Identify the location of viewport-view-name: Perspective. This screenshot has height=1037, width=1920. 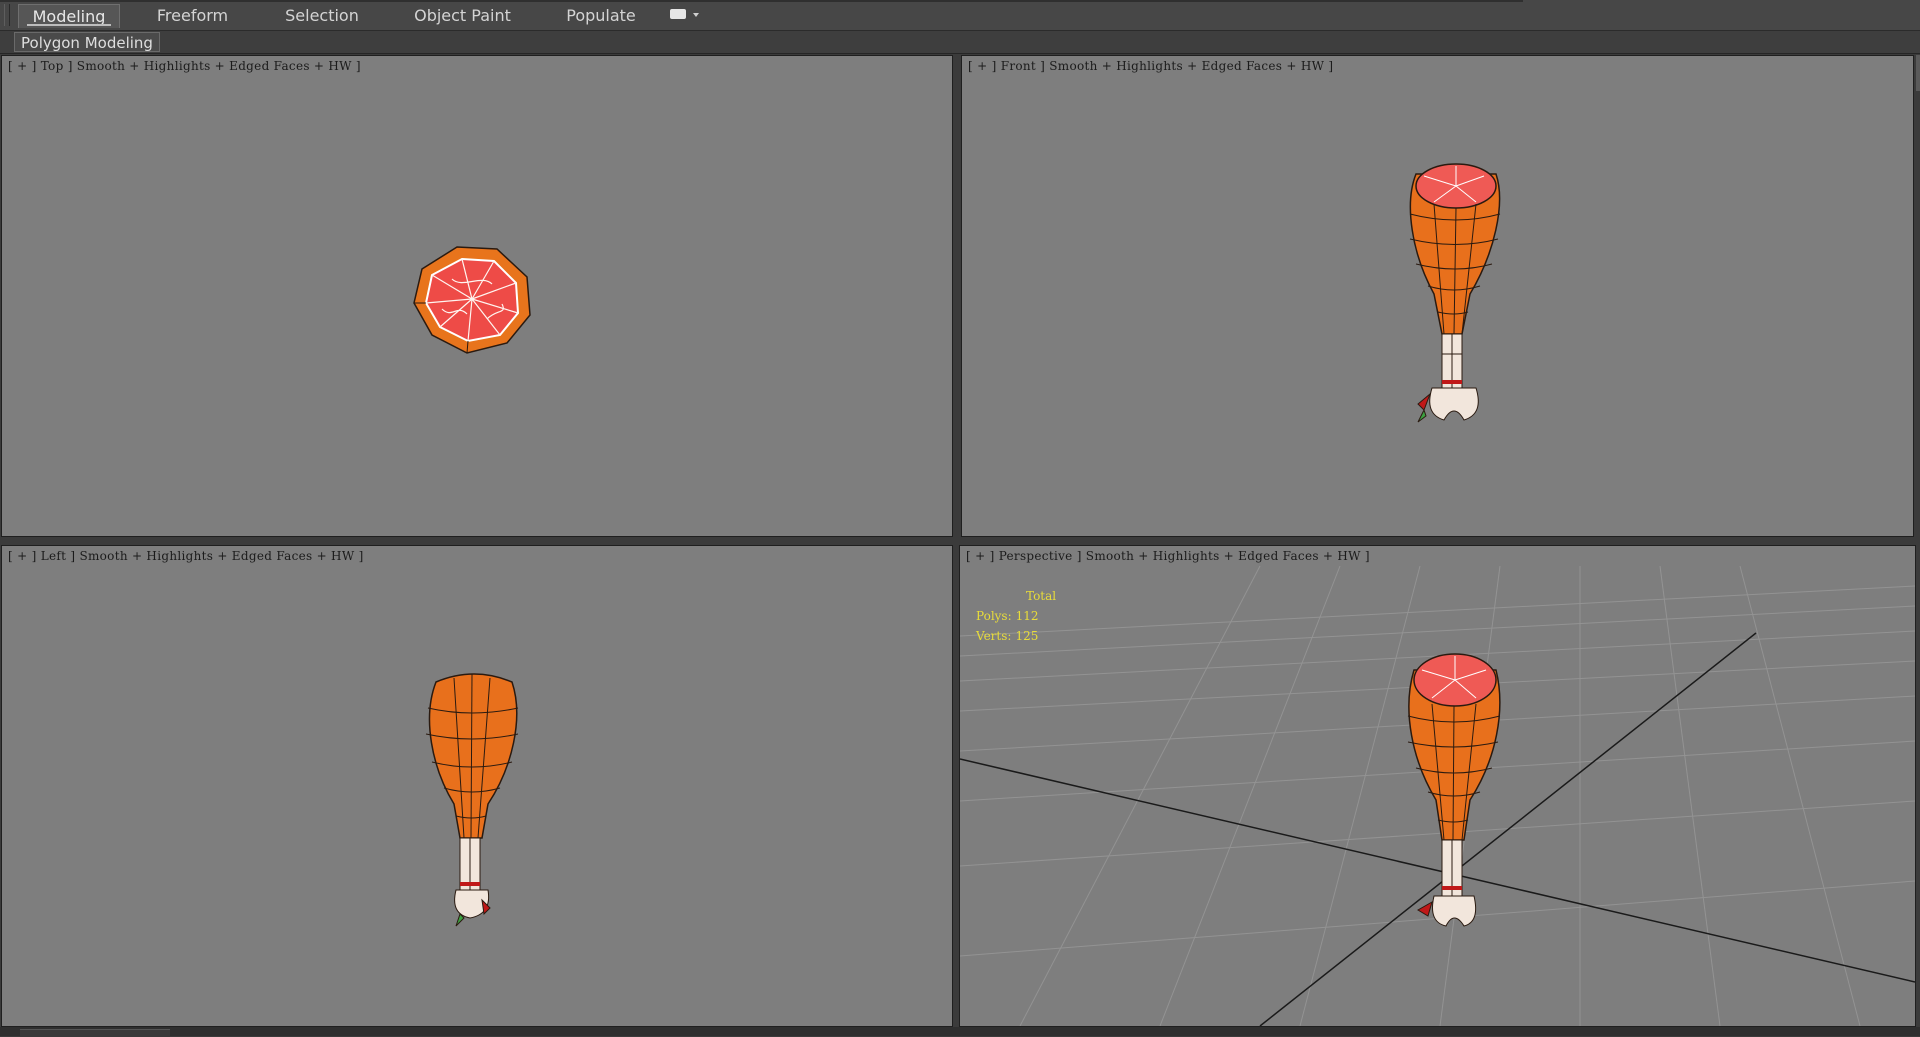
(1036, 556).